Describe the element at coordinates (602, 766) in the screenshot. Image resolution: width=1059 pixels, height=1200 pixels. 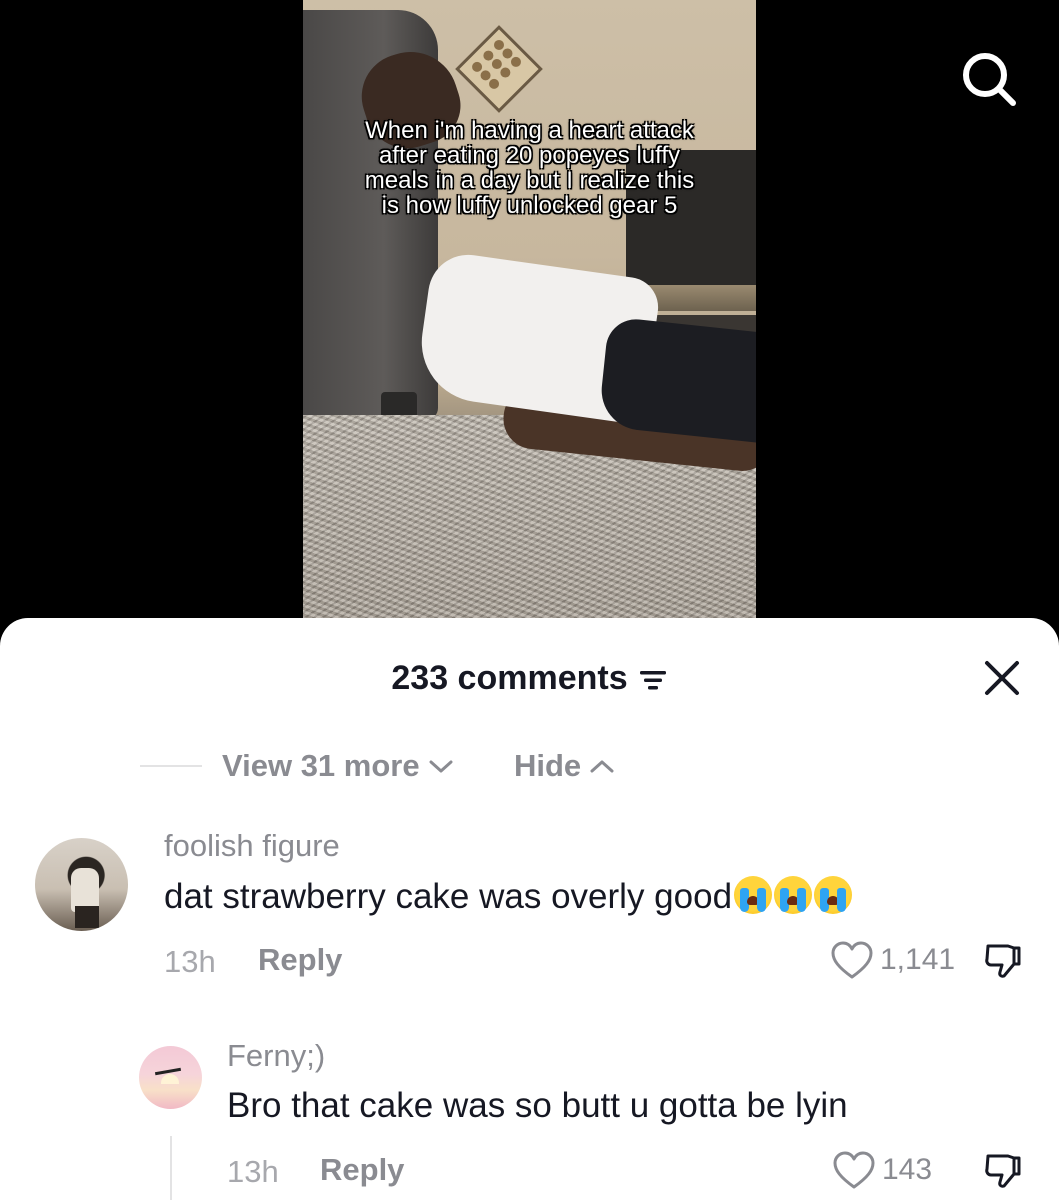
I see `chevron-up-icon` at that location.